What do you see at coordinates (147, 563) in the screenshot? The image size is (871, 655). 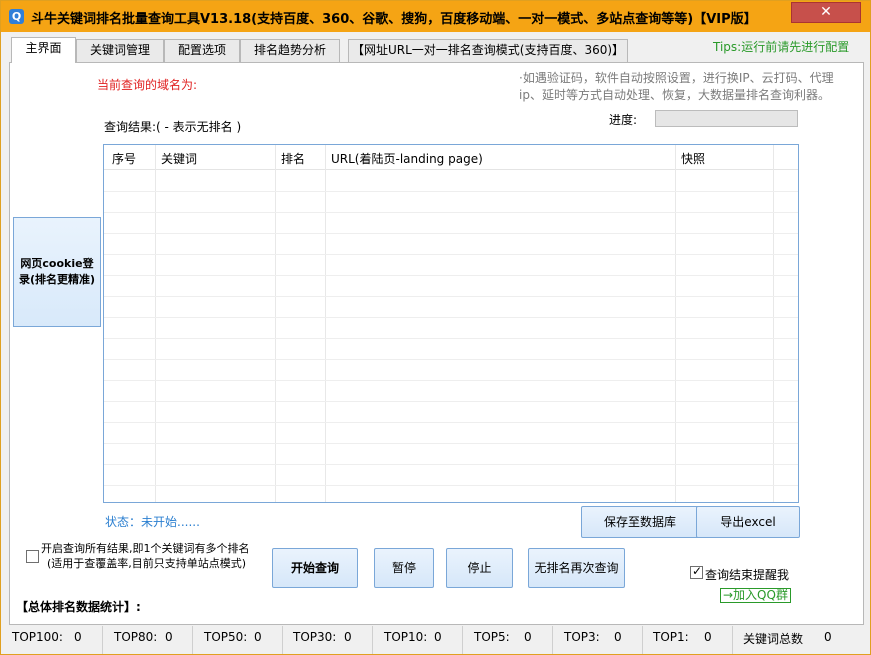 I see `multi-result-label-line2: (适用于查覆盖率,目前只支持单站点模式)` at bounding box center [147, 563].